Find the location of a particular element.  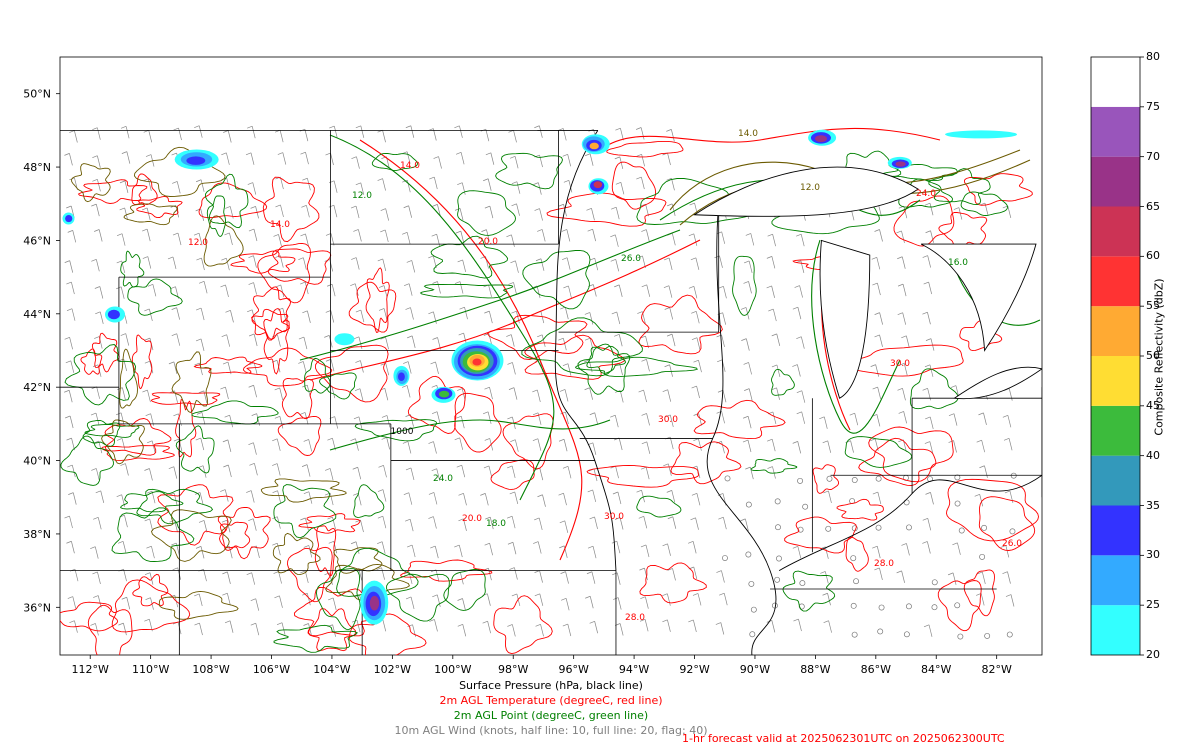

lon-tick-label: 98°W is located at coordinates (513, 669).